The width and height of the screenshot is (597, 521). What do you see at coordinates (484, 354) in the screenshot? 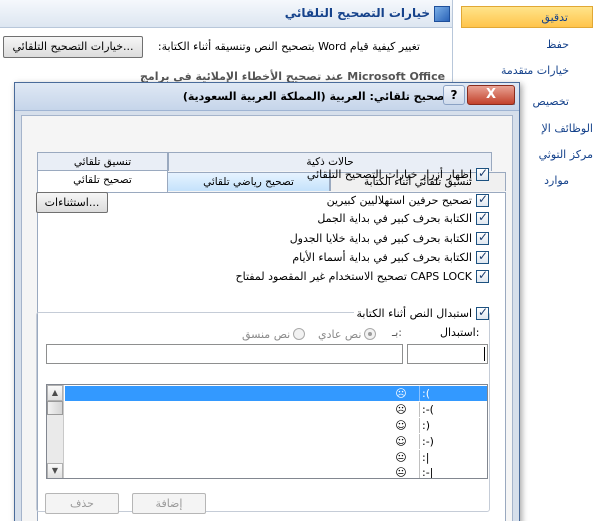
I see `text-cursor` at bounding box center [484, 354].